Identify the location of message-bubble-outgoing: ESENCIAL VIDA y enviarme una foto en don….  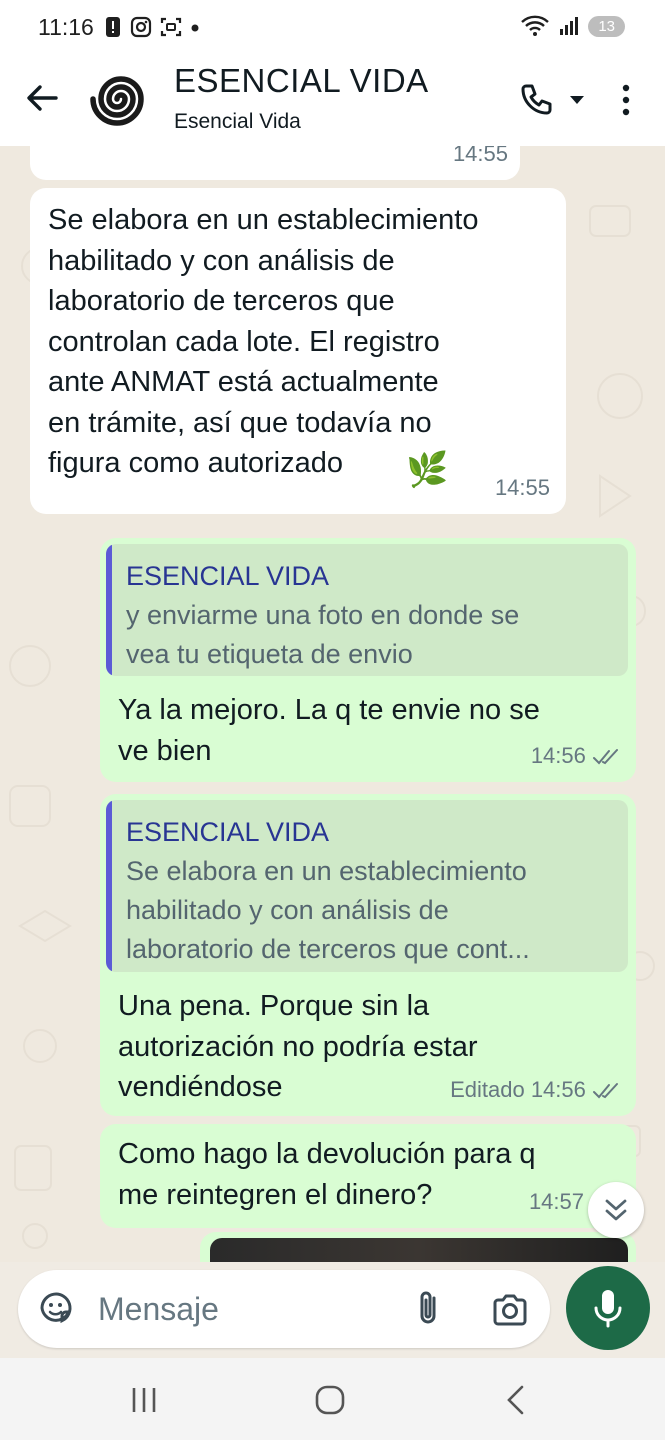
(368, 660).